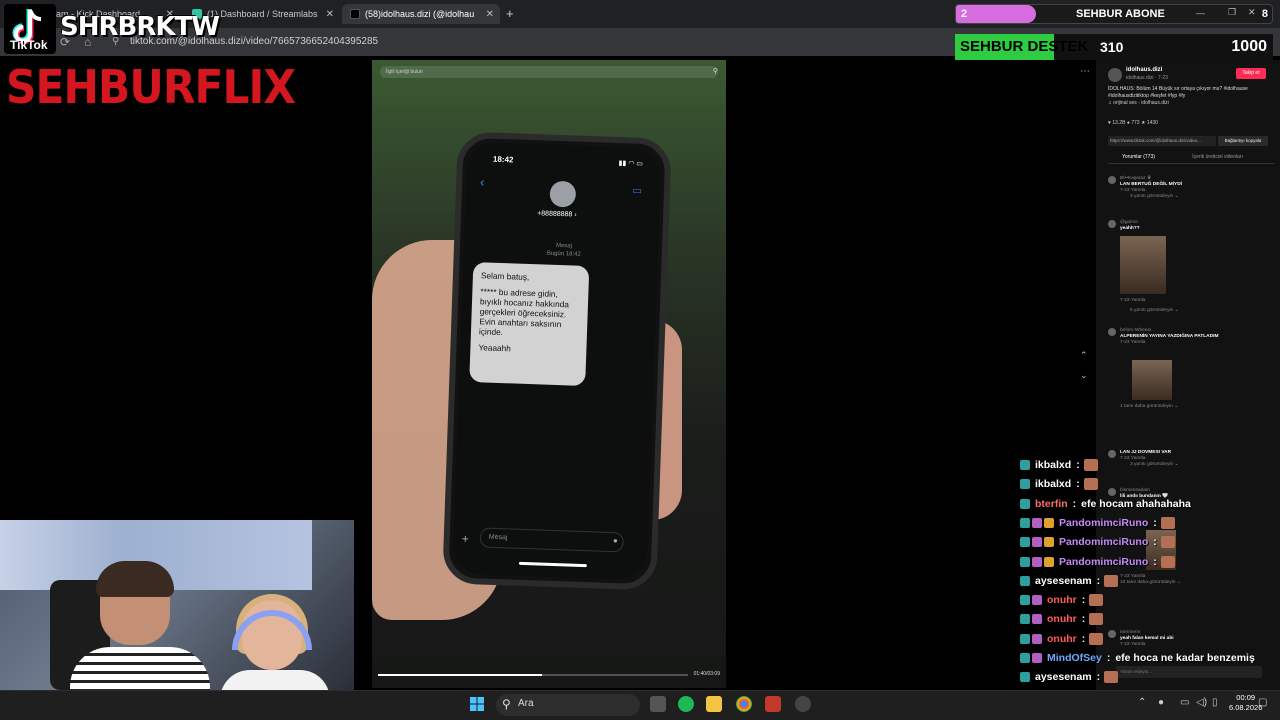 The height and width of the screenshot is (720, 1280). What do you see at coordinates (1138, 103) in the screenshot?
I see `sound-link: ♫ orijinal ses - idolhaus.dizi` at bounding box center [1138, 103].